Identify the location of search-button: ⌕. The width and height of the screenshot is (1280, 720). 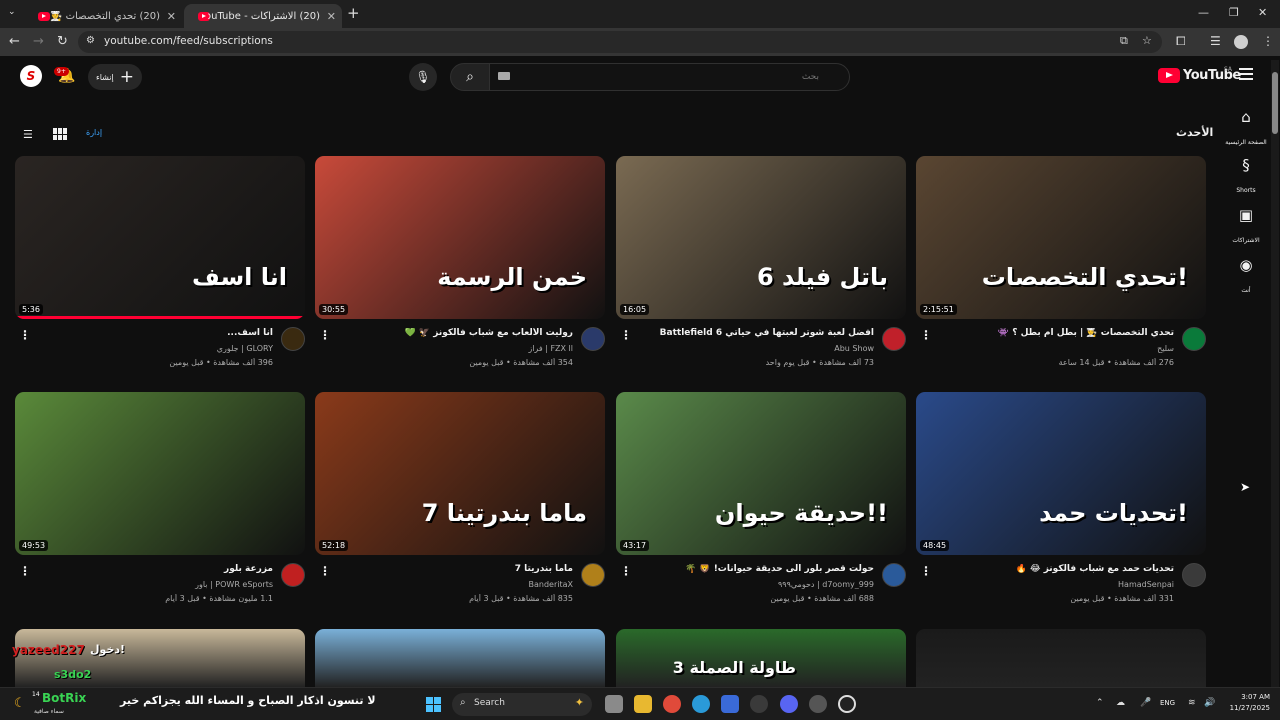
(470, 77).